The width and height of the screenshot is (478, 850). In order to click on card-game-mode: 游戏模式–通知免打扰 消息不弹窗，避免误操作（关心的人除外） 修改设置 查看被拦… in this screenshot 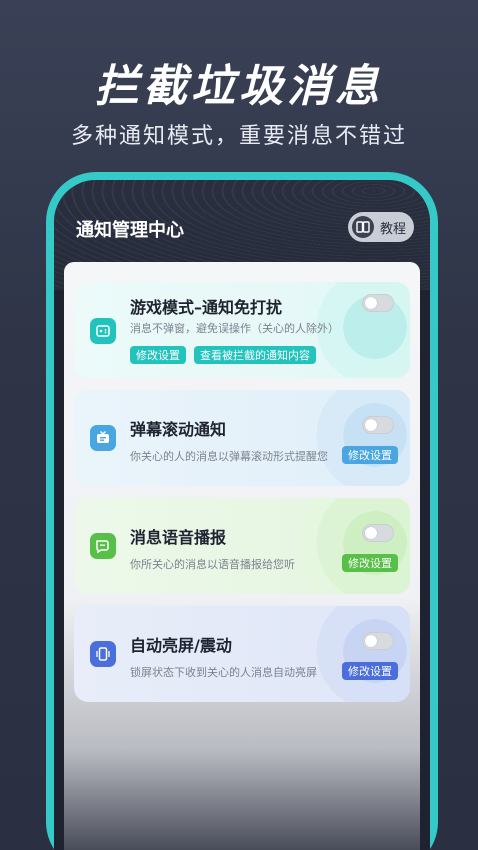, I will do `click(242, 330)`.